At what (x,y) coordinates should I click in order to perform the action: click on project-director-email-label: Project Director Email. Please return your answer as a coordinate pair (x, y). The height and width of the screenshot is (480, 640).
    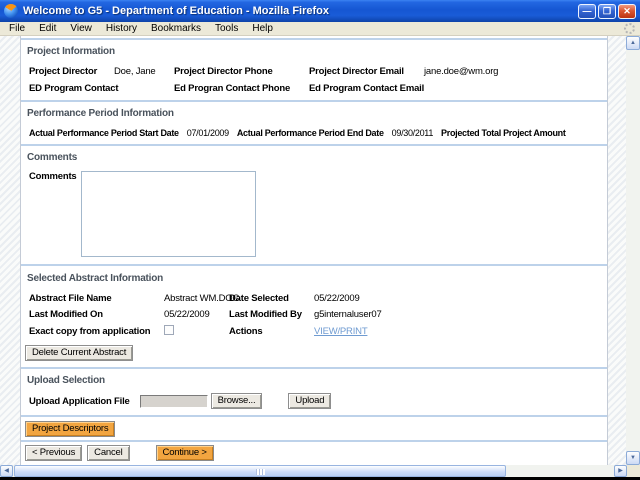
    Looking at the image, I should click on (356, 71).